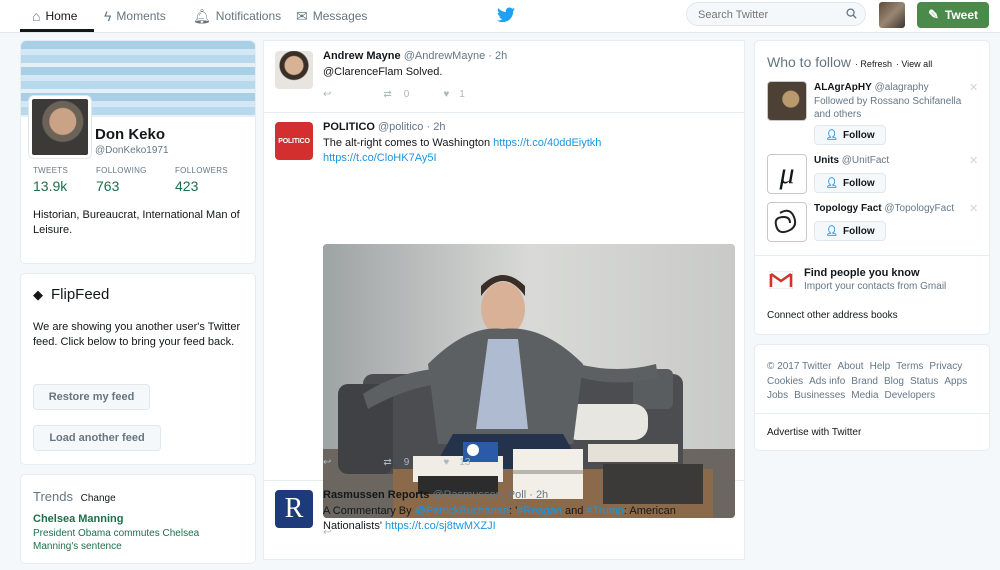  What do you see at coordinates (50, 180) in the screenshot?
I see `stat-tweets: TWEETS 13.9k` at bounding box center [50, 180].